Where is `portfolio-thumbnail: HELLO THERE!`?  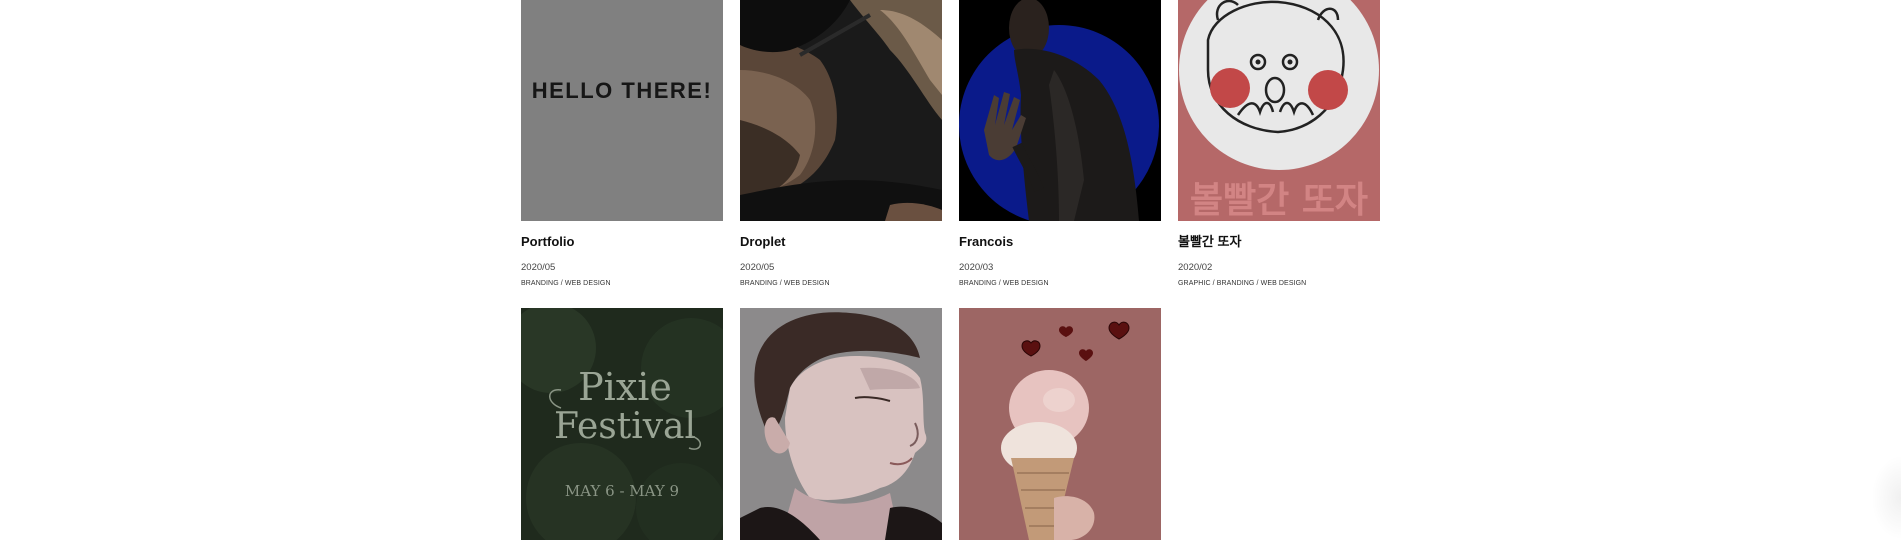 portfolio-thumbnail: HELLO THERE! is located at coordinates (622, 110).